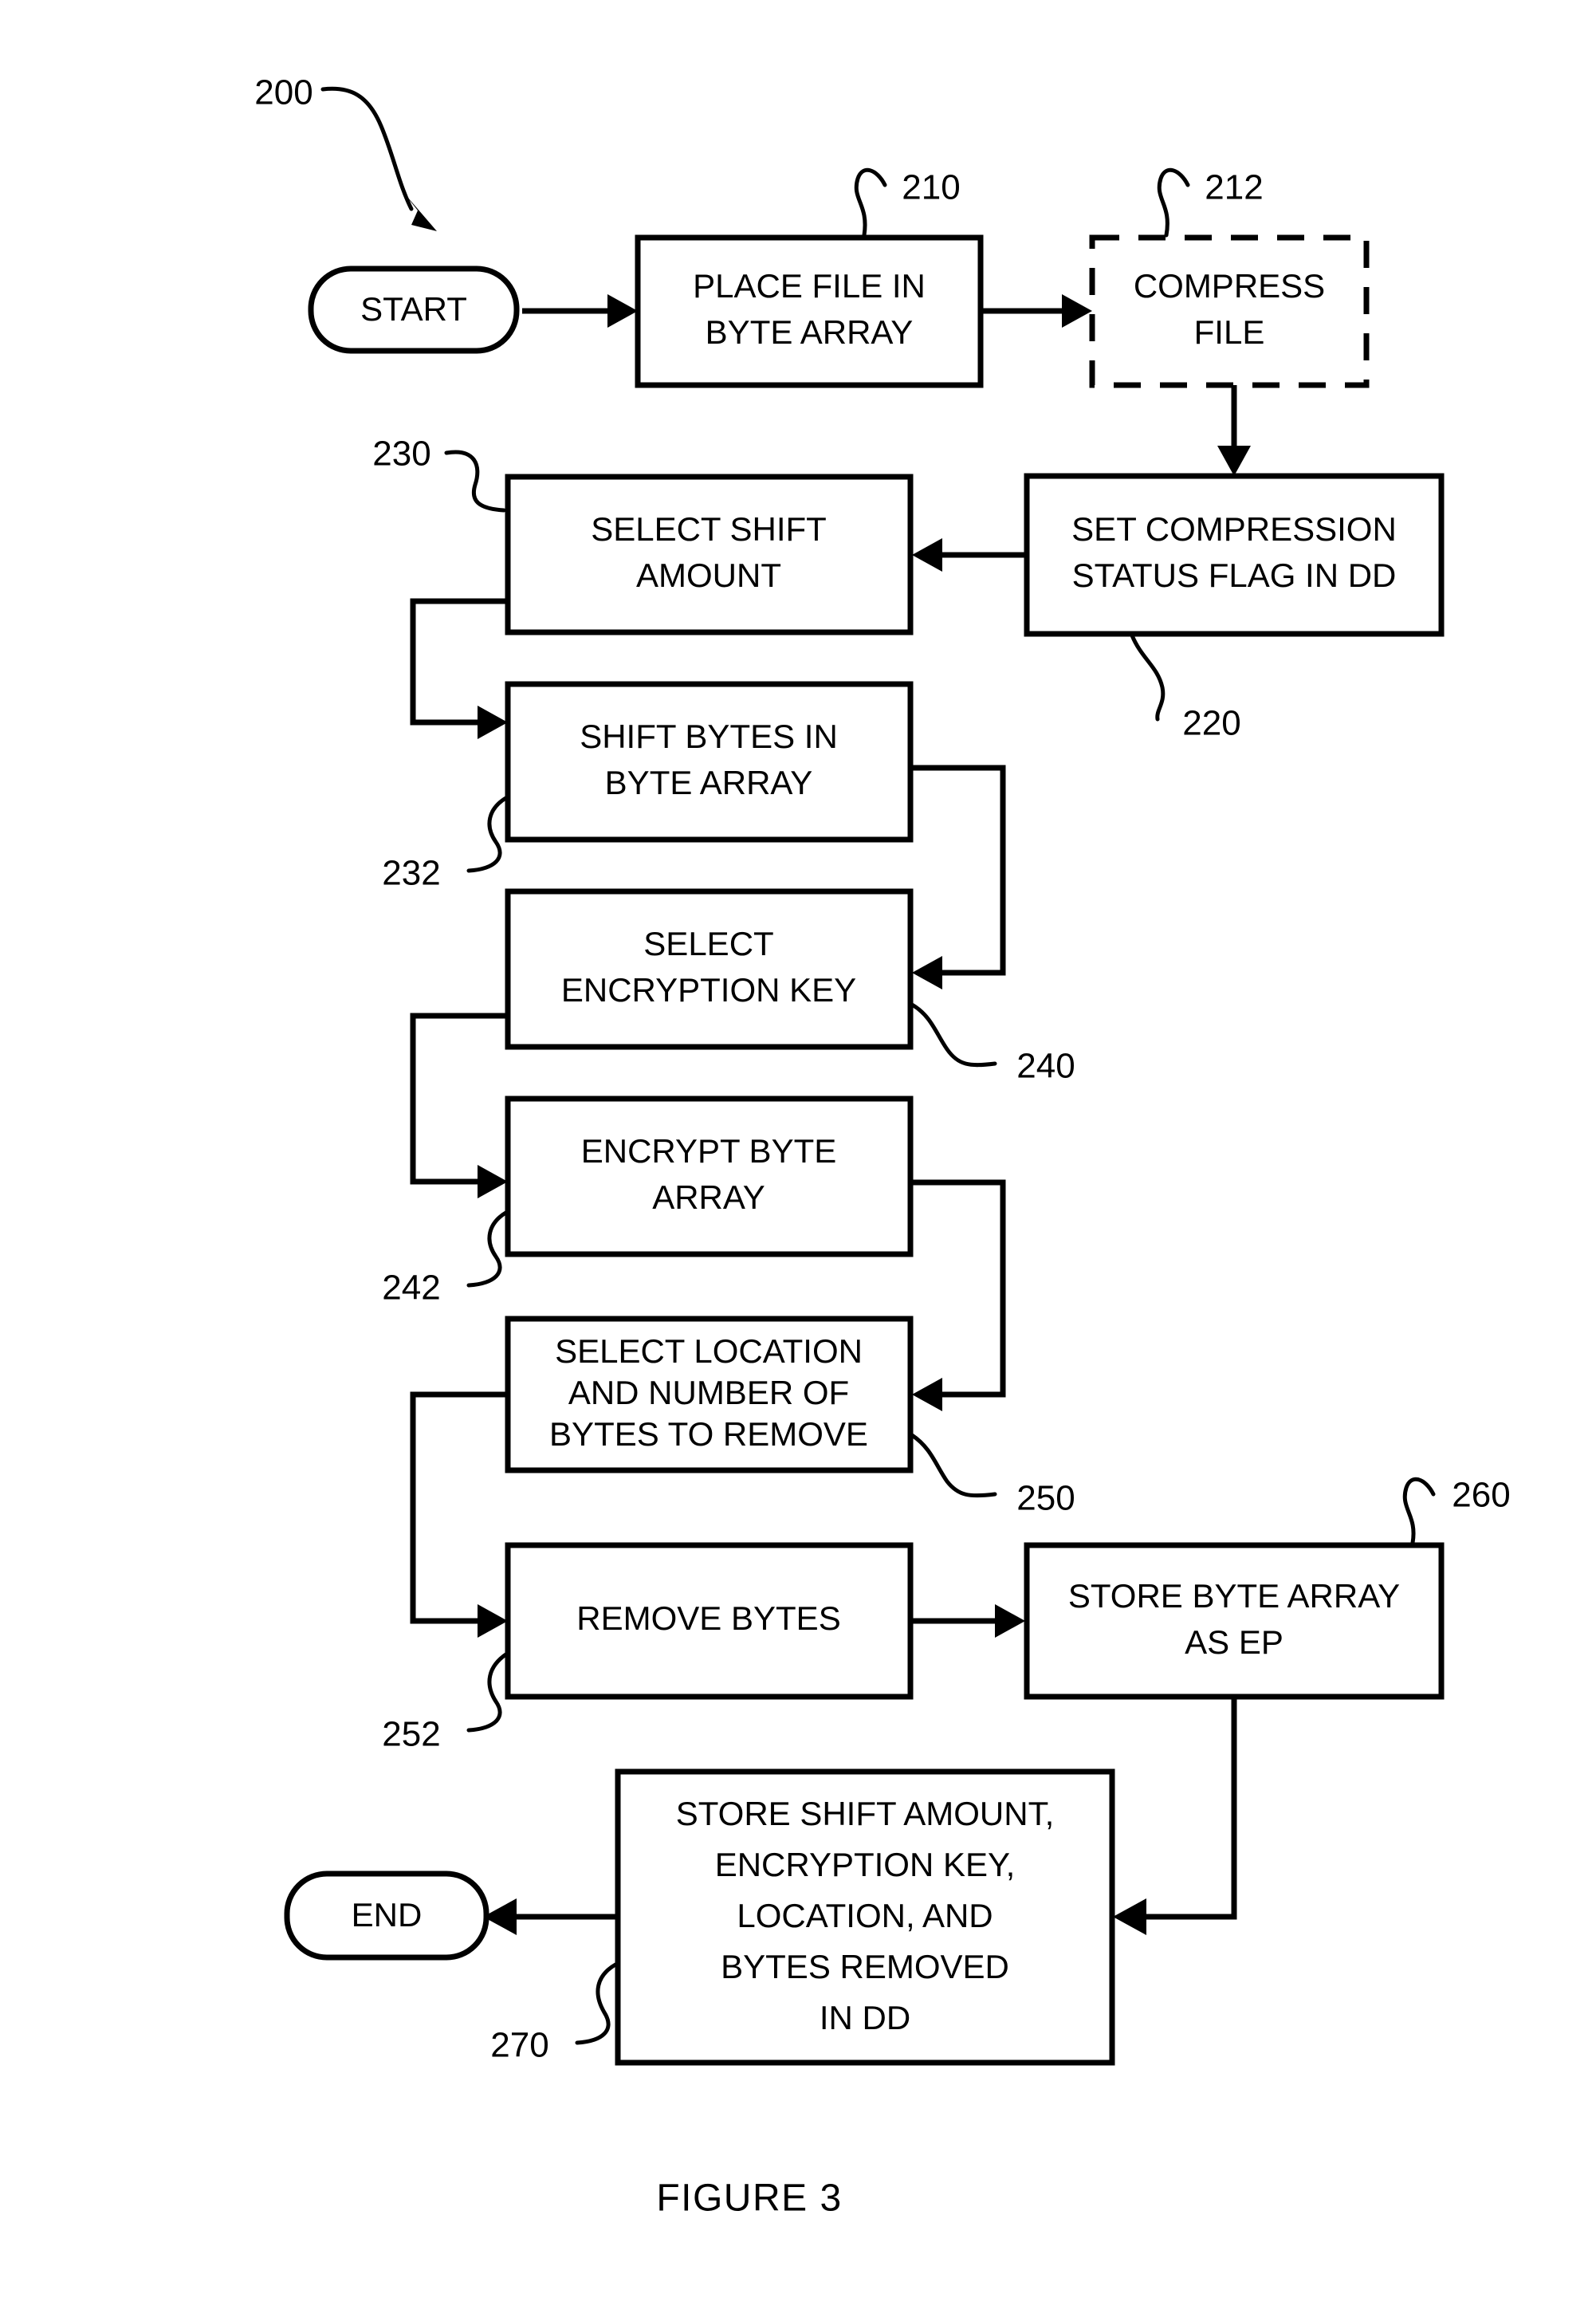 This screenshot has height=2321, width=1596. What do you see at coordinates (953, 1465) in the screenshot?
I see `ref-250-leader-line` at bounding box center [953, 1465].